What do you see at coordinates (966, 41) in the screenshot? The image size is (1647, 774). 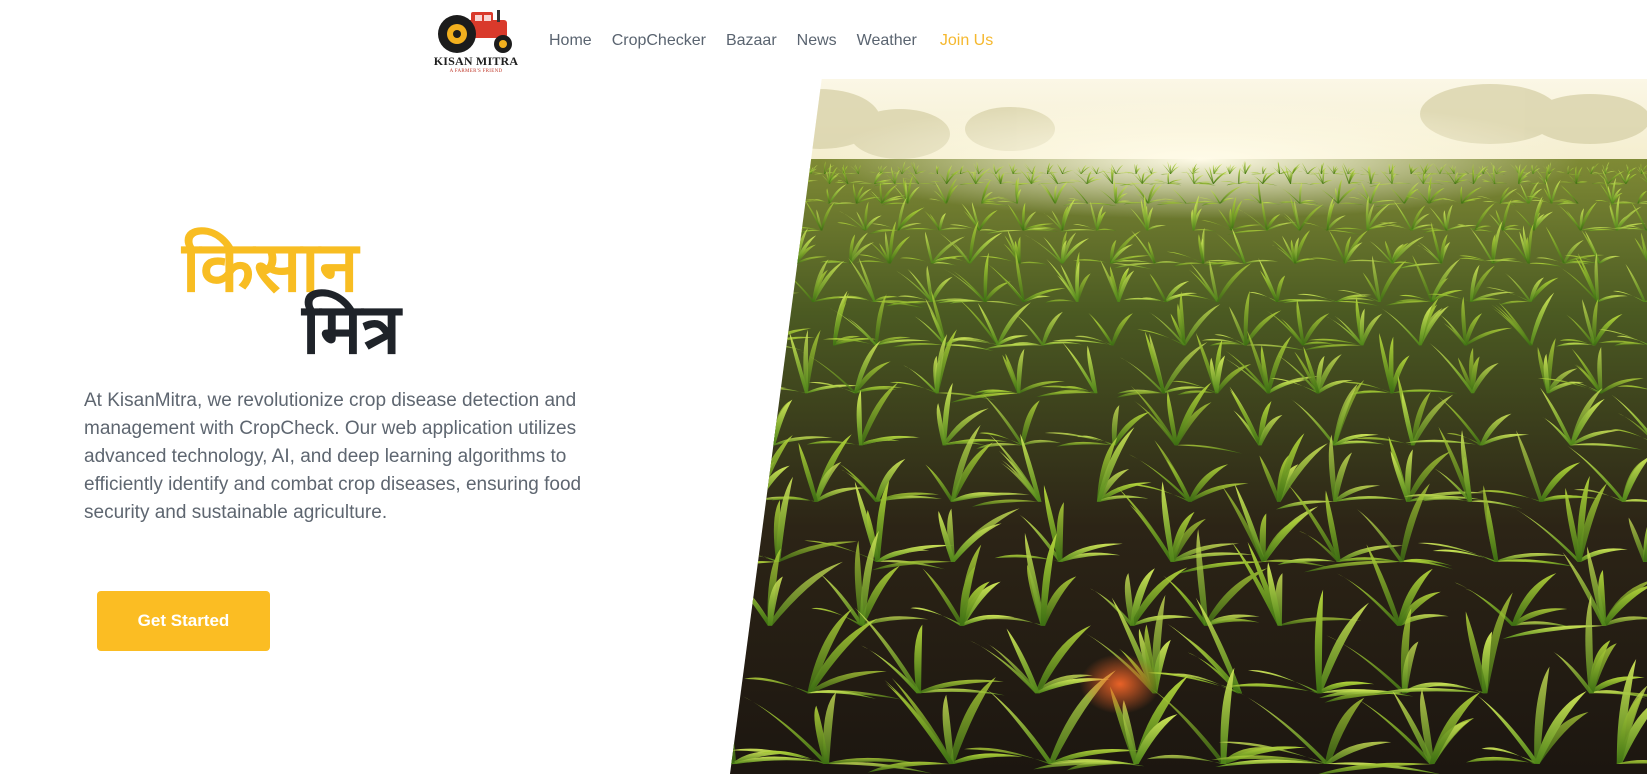 I see `nav-join-us: Join Us` at bounding box center [966, 41].